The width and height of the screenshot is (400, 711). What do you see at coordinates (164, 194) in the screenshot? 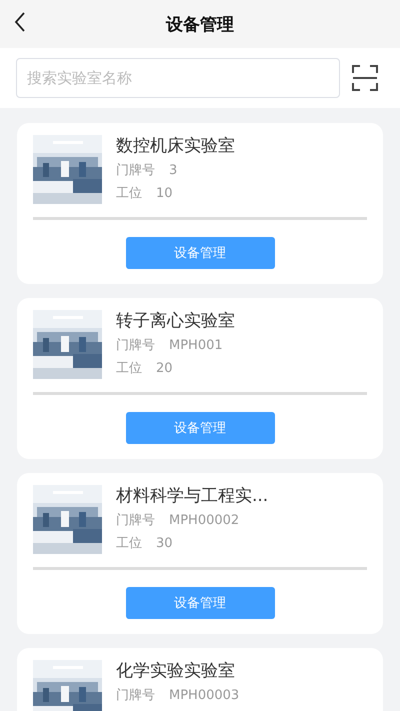
I see `station-count: 10` at bounding box center [164, 194].